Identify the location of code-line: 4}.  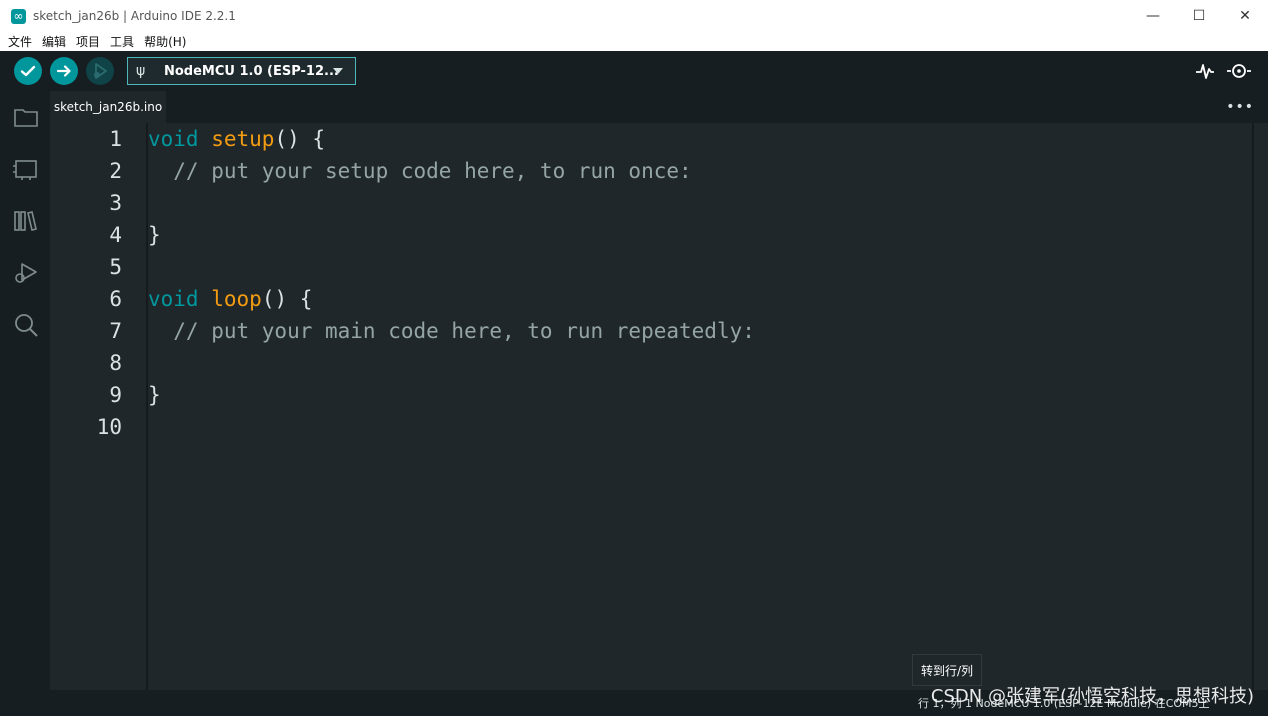
(650, 235).